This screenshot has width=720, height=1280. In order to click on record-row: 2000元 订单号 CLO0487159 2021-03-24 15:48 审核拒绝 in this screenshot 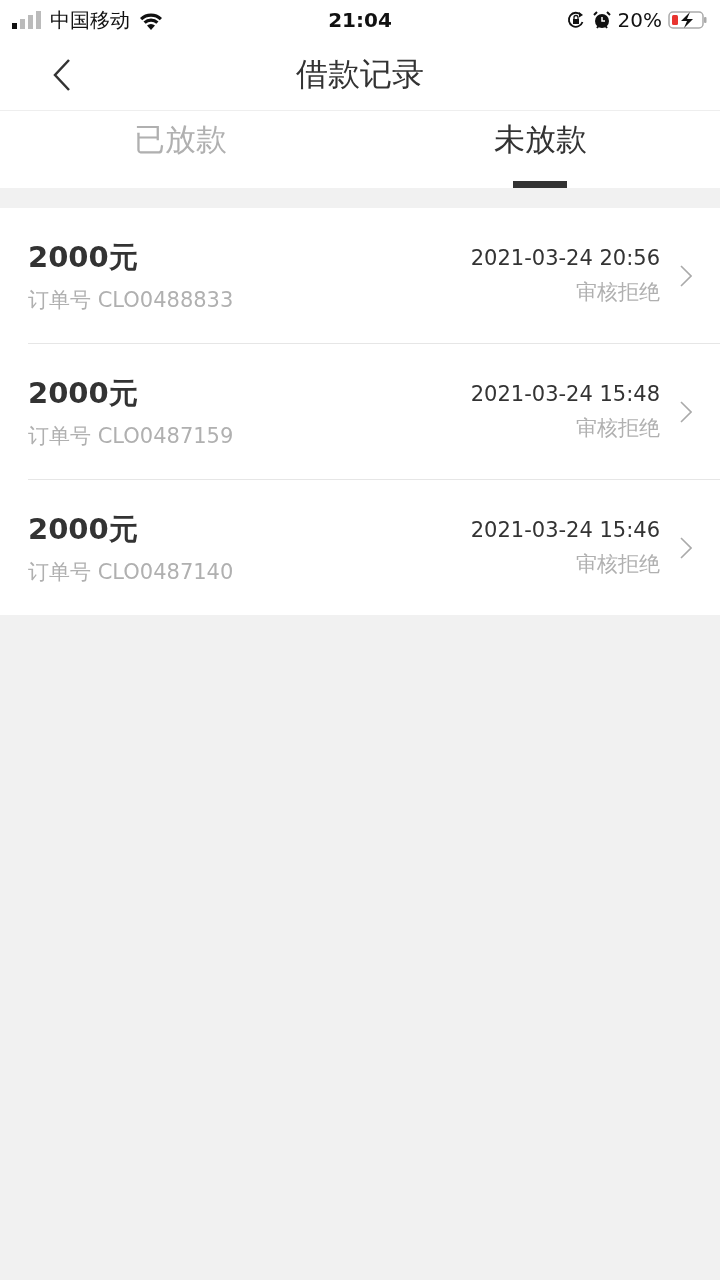, I will do `click(374, 412)`.